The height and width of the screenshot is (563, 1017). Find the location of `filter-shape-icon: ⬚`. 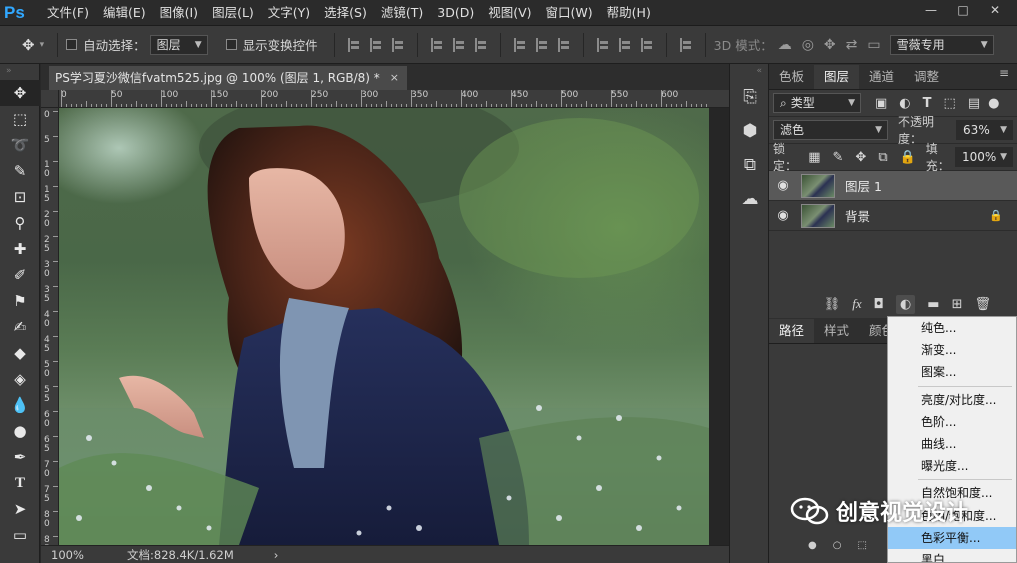

filter-shape-icon: ⬚ is located at coordinates (950, 103).